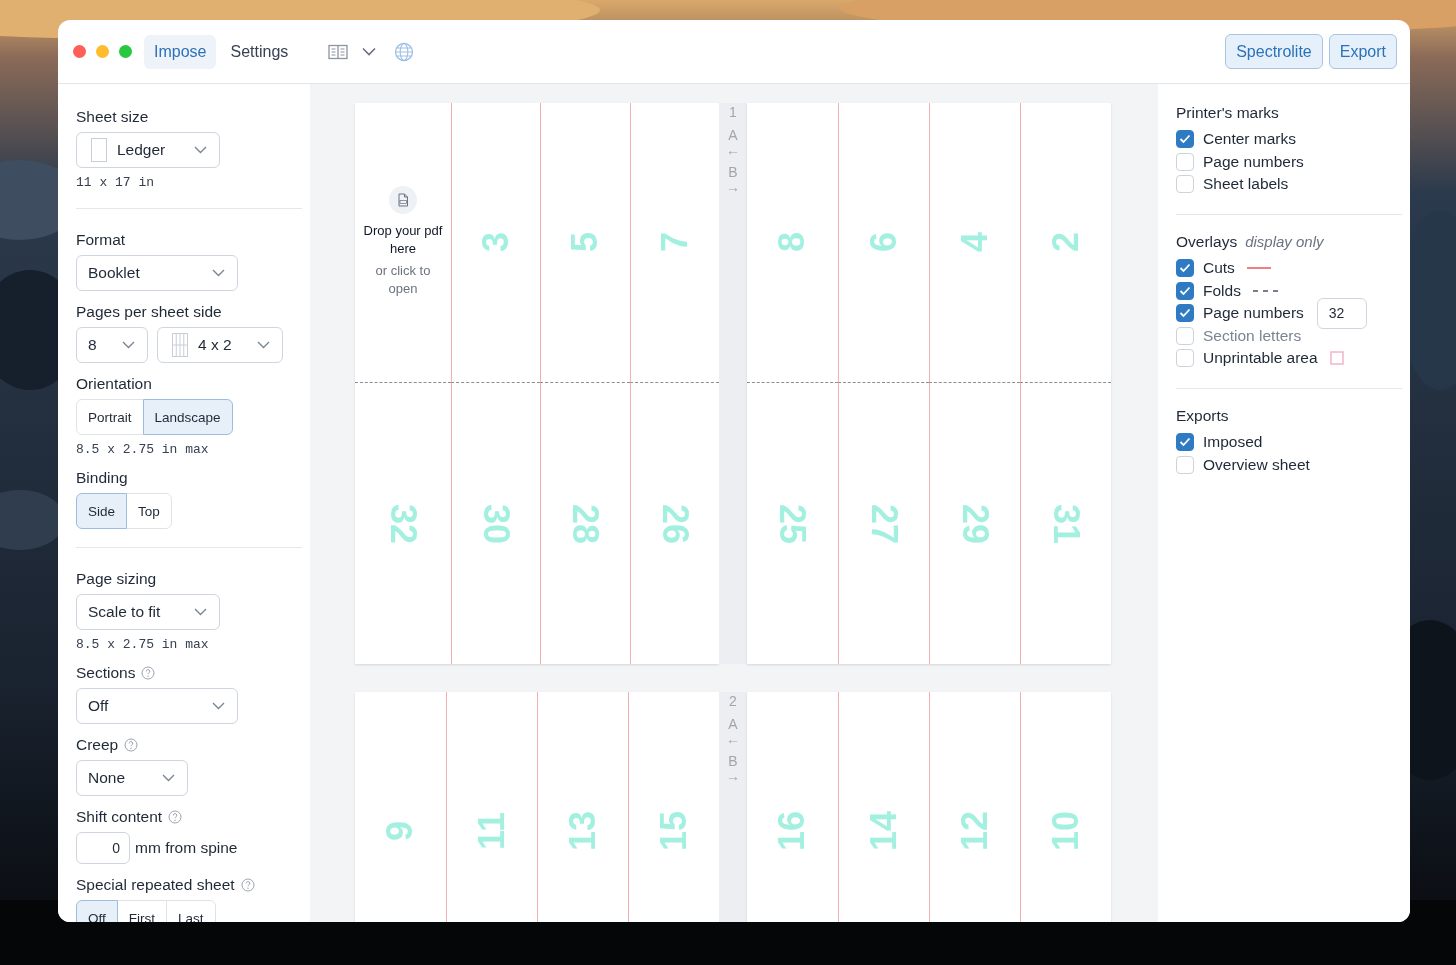 This screenshot has height=965, width=1456. Describe the element at coordinates (79, 51) in the screenshot. I see `close-button` at that location.